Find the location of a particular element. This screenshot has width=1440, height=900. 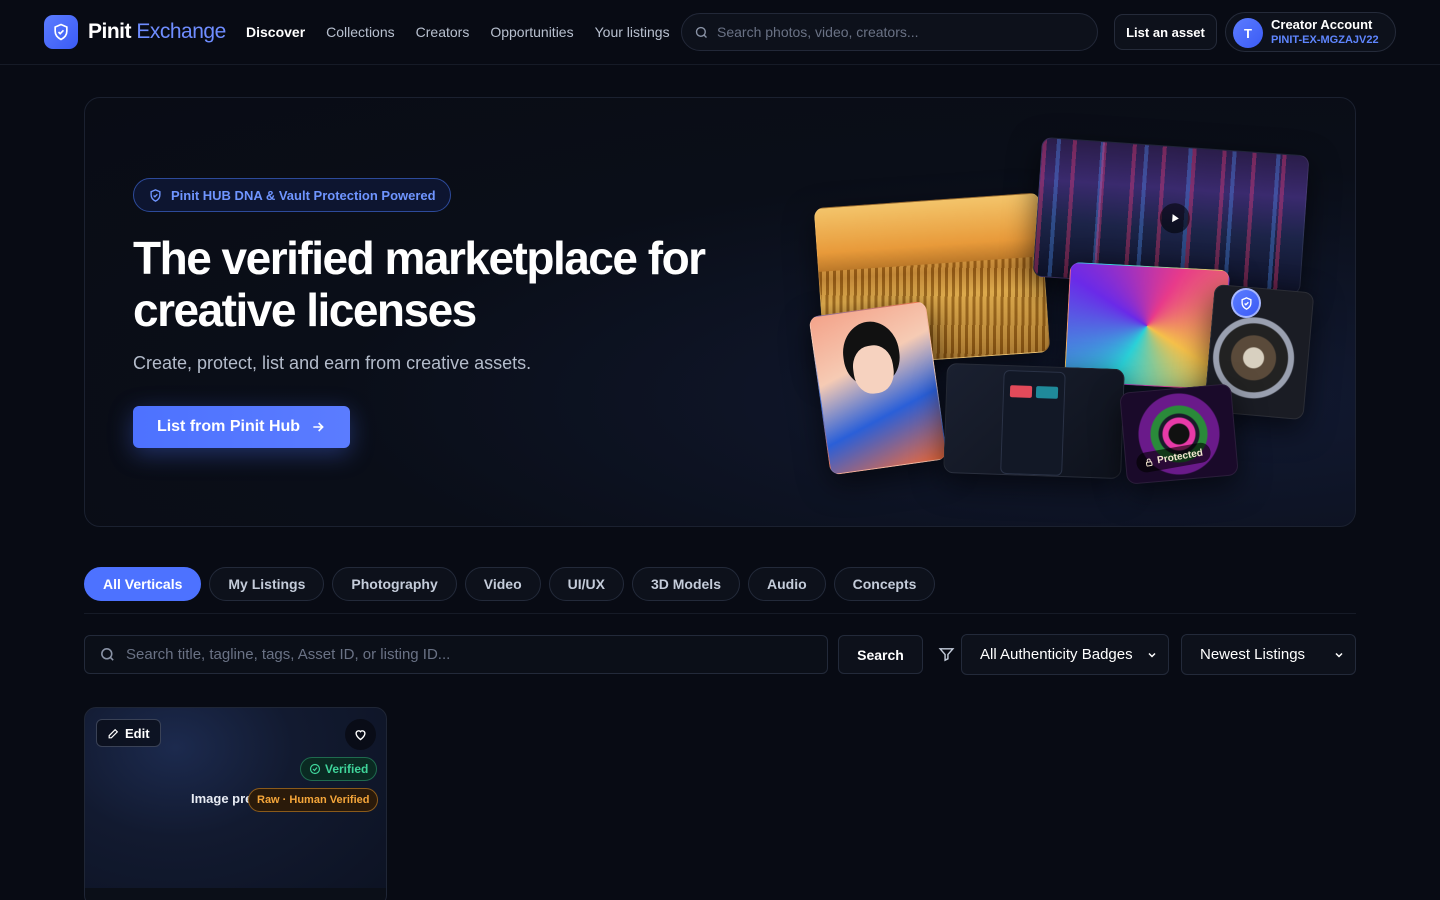

listing-search is located at coordinates (456, 654).